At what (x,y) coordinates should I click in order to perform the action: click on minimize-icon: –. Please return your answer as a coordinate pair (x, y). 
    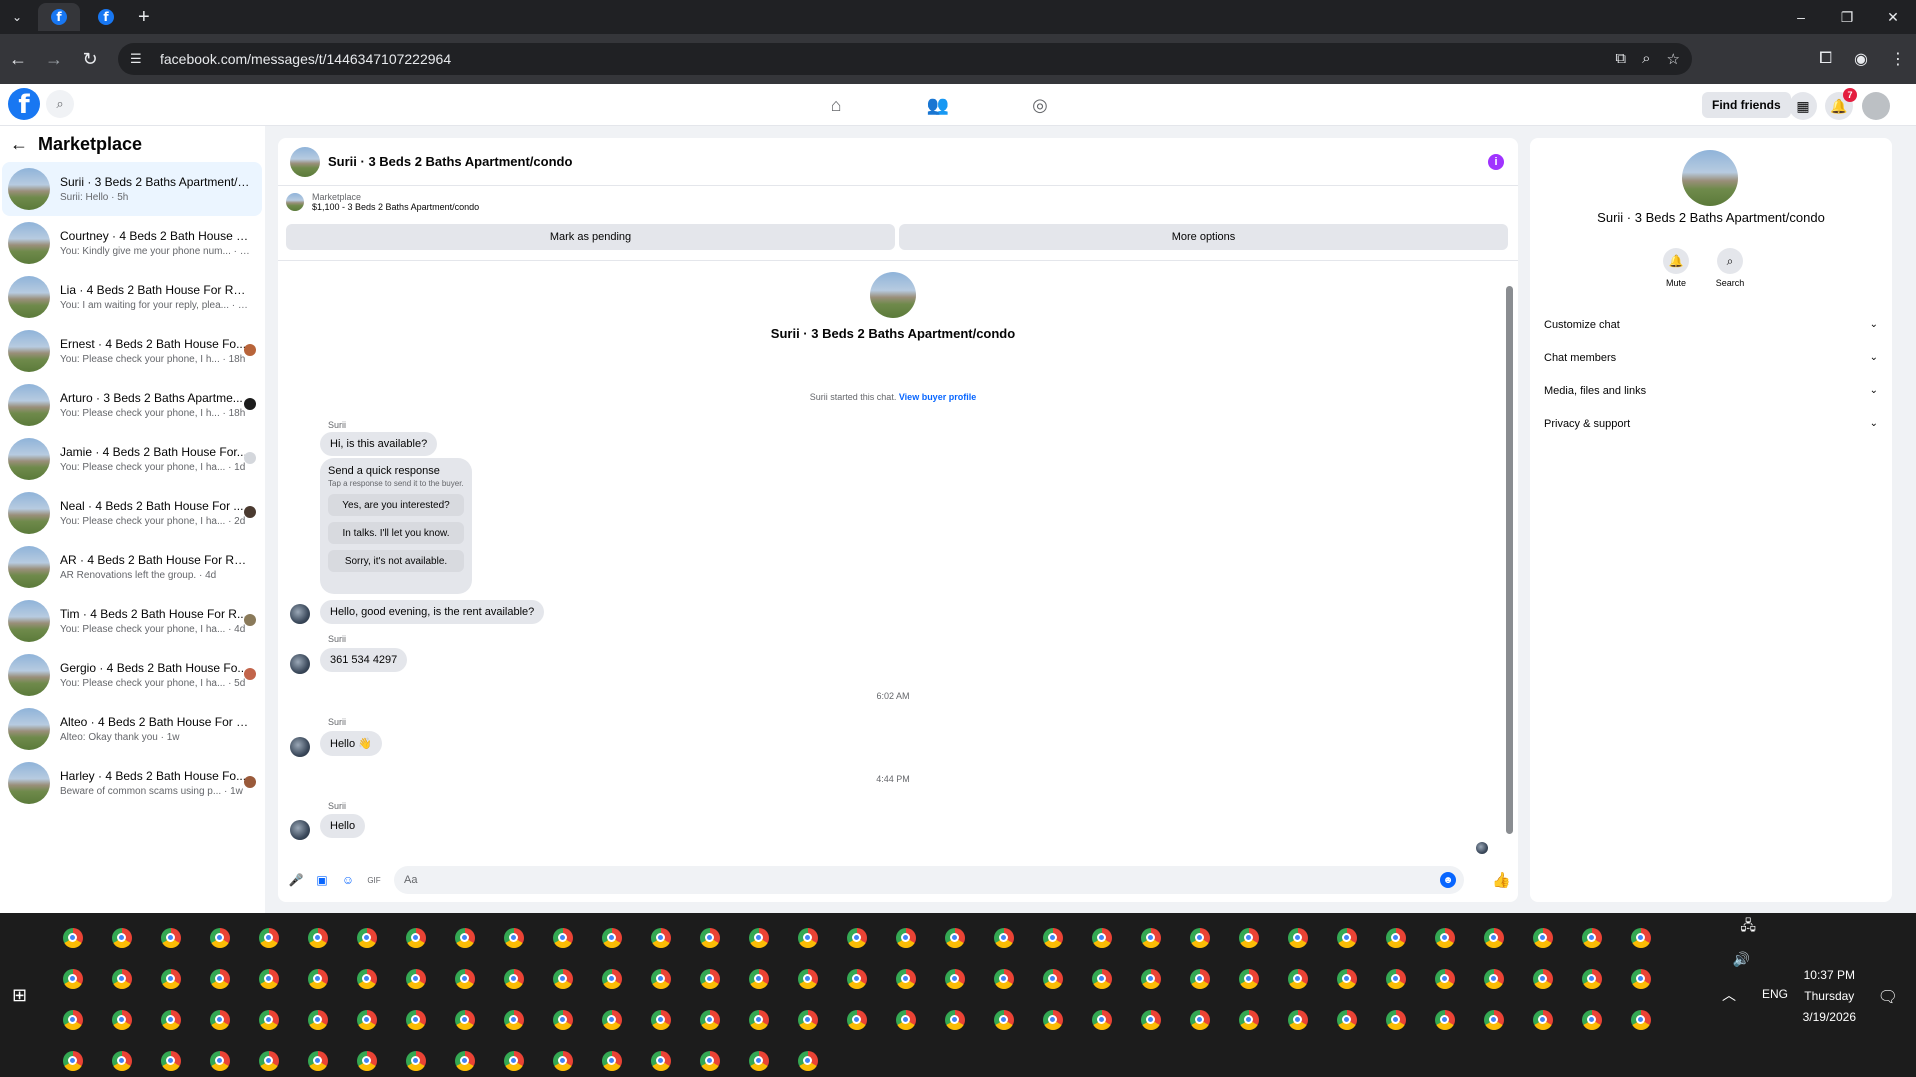
    Looking at the image, I should click on (1801, 17).